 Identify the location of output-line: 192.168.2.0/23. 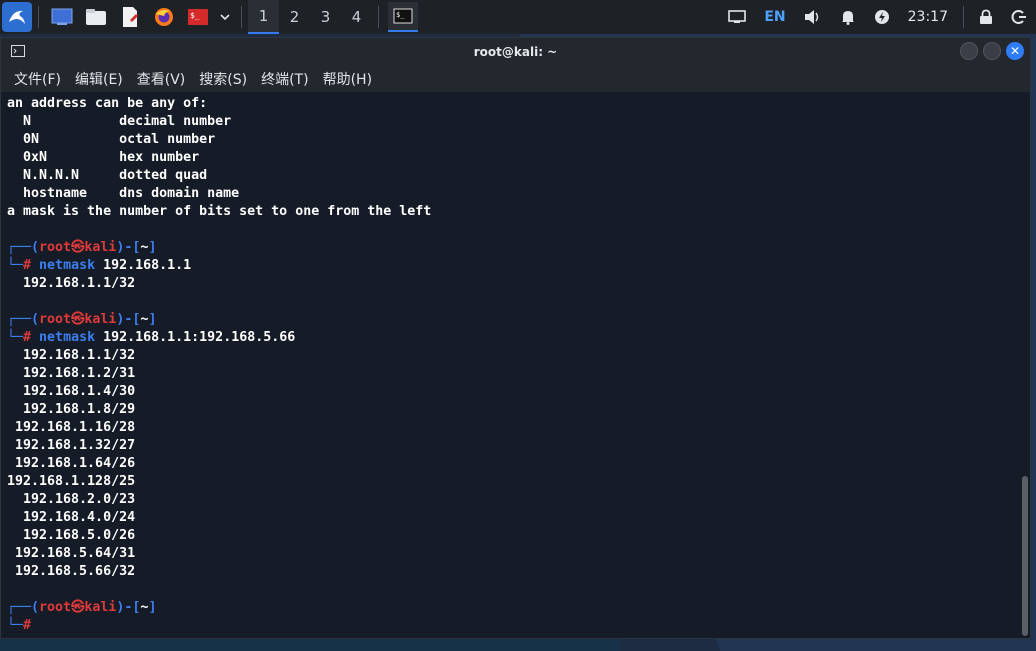
(71, 499).